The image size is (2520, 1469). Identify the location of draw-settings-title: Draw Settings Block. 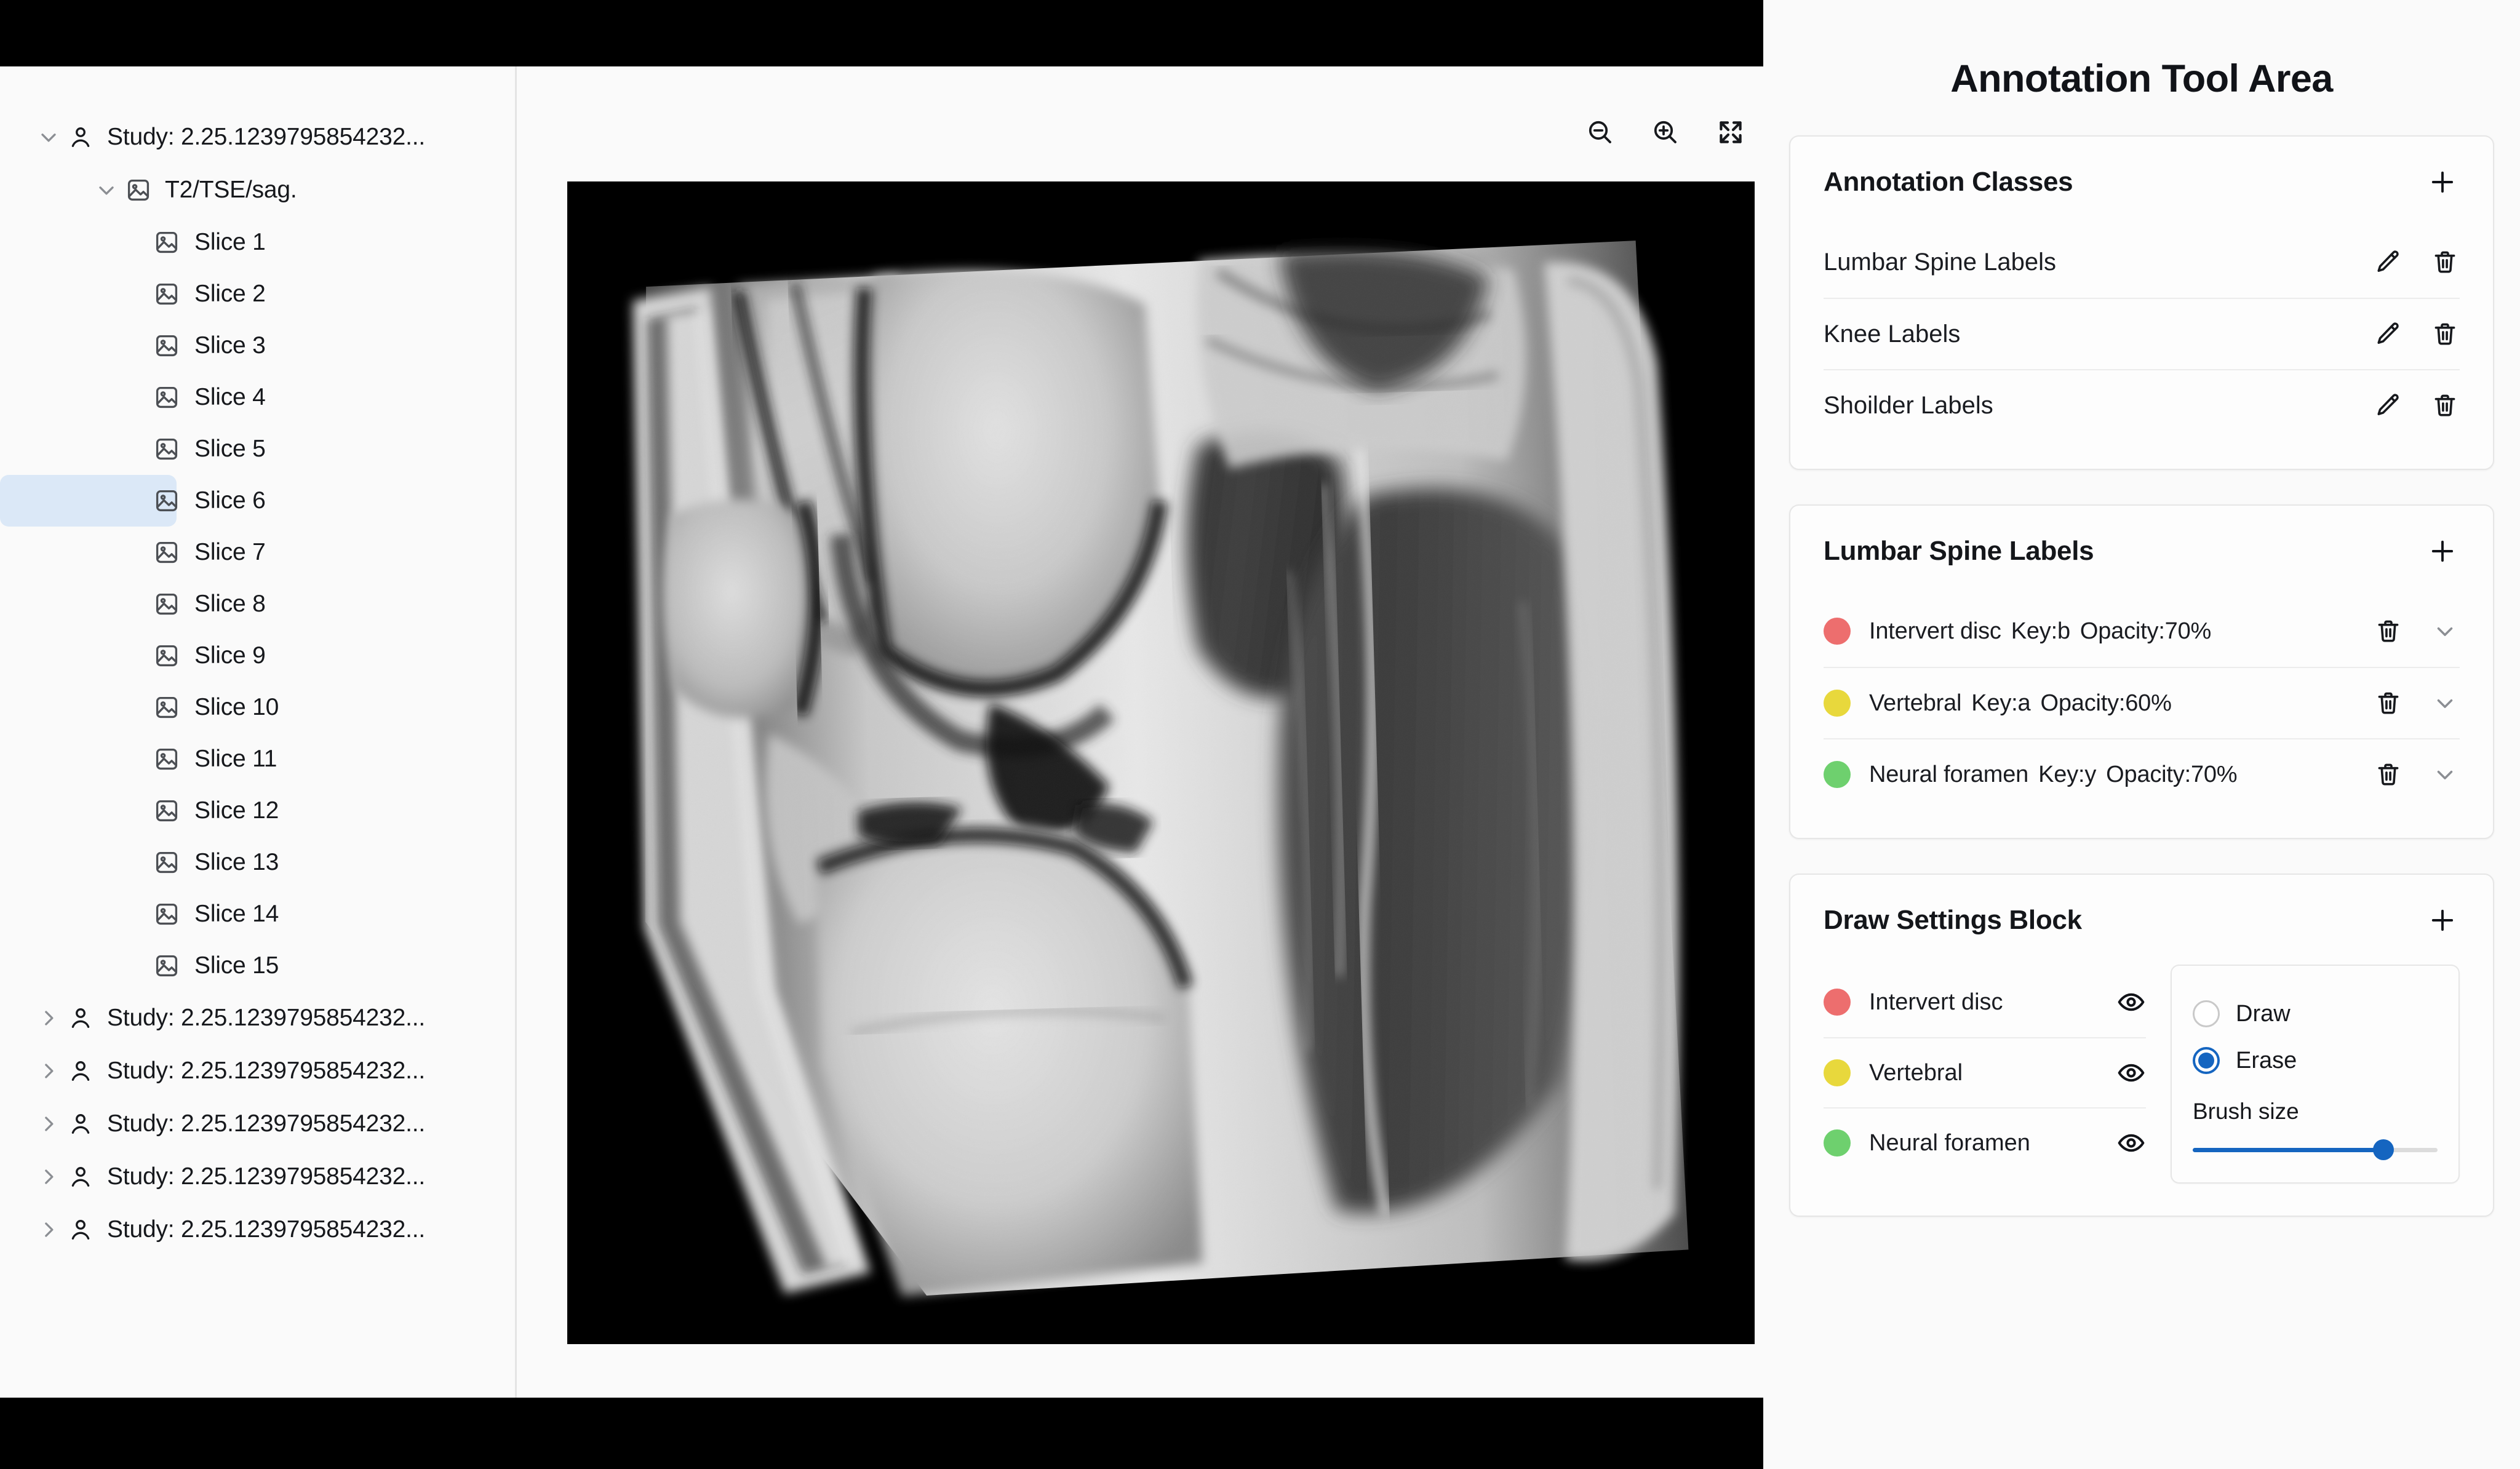
(1953, 920).